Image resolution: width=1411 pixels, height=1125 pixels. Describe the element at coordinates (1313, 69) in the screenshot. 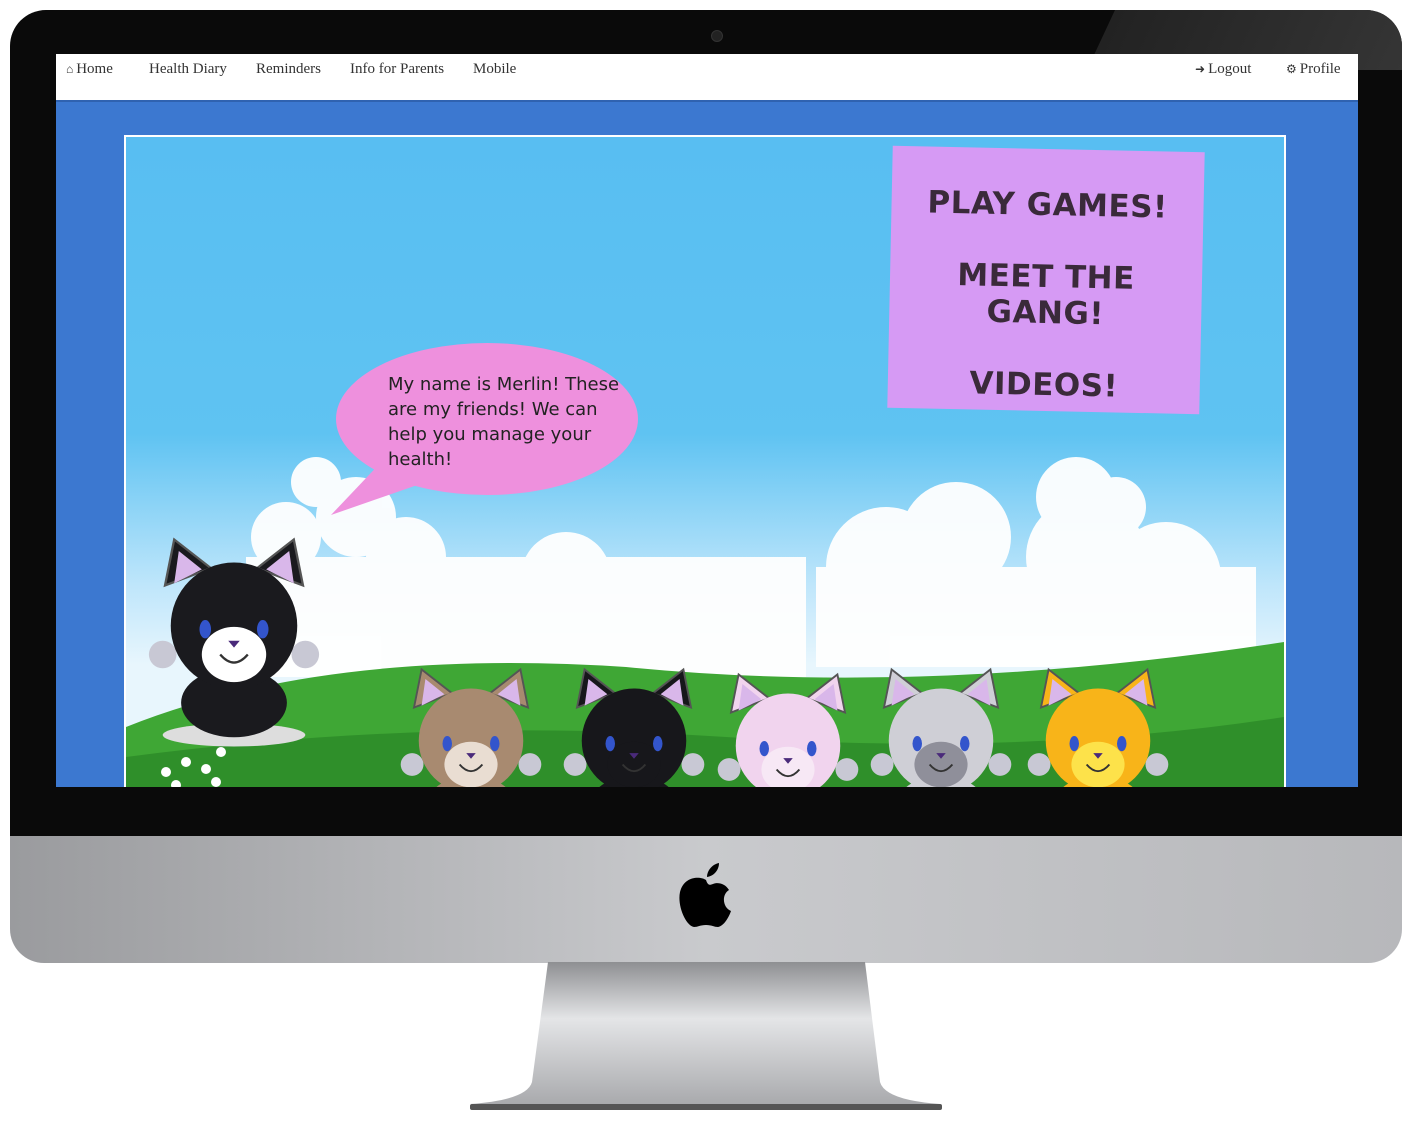

I see `nav-profile: ⚙ Profile` at that location.